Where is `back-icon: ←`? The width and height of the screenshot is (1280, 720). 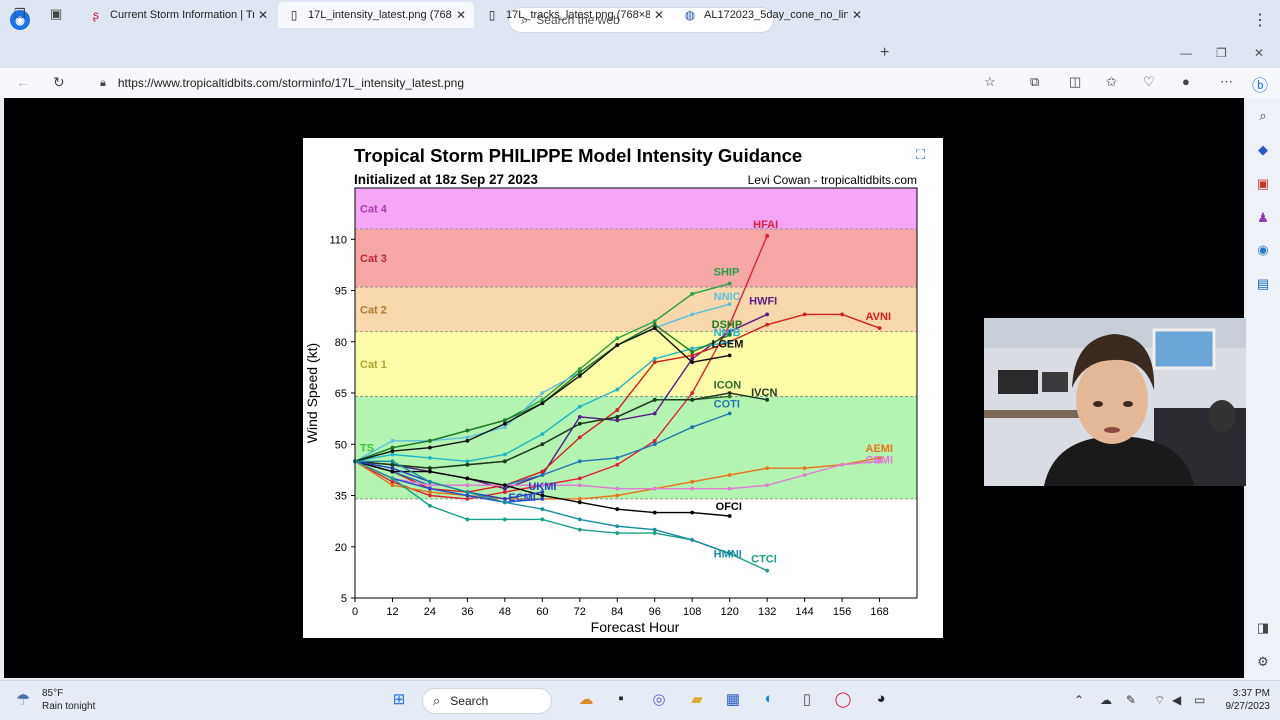 back-icon: ← is located at coordinates (23, 82).